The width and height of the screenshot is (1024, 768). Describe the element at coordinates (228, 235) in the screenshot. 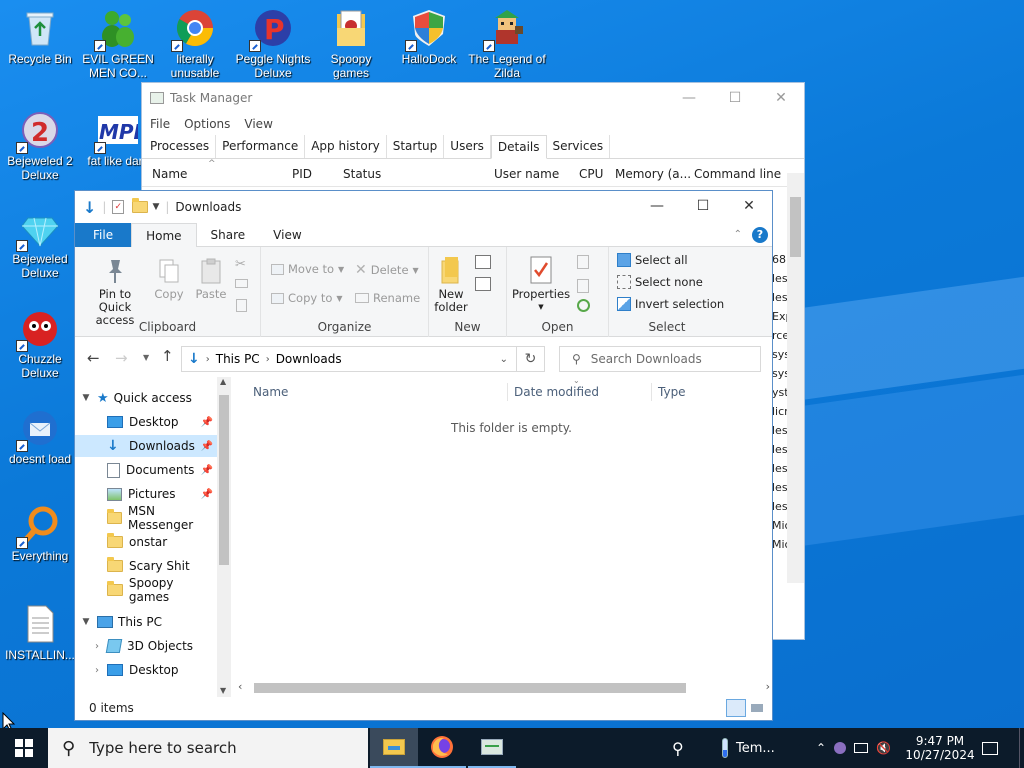

I see `ribbon-tab-share: Share` at that location.